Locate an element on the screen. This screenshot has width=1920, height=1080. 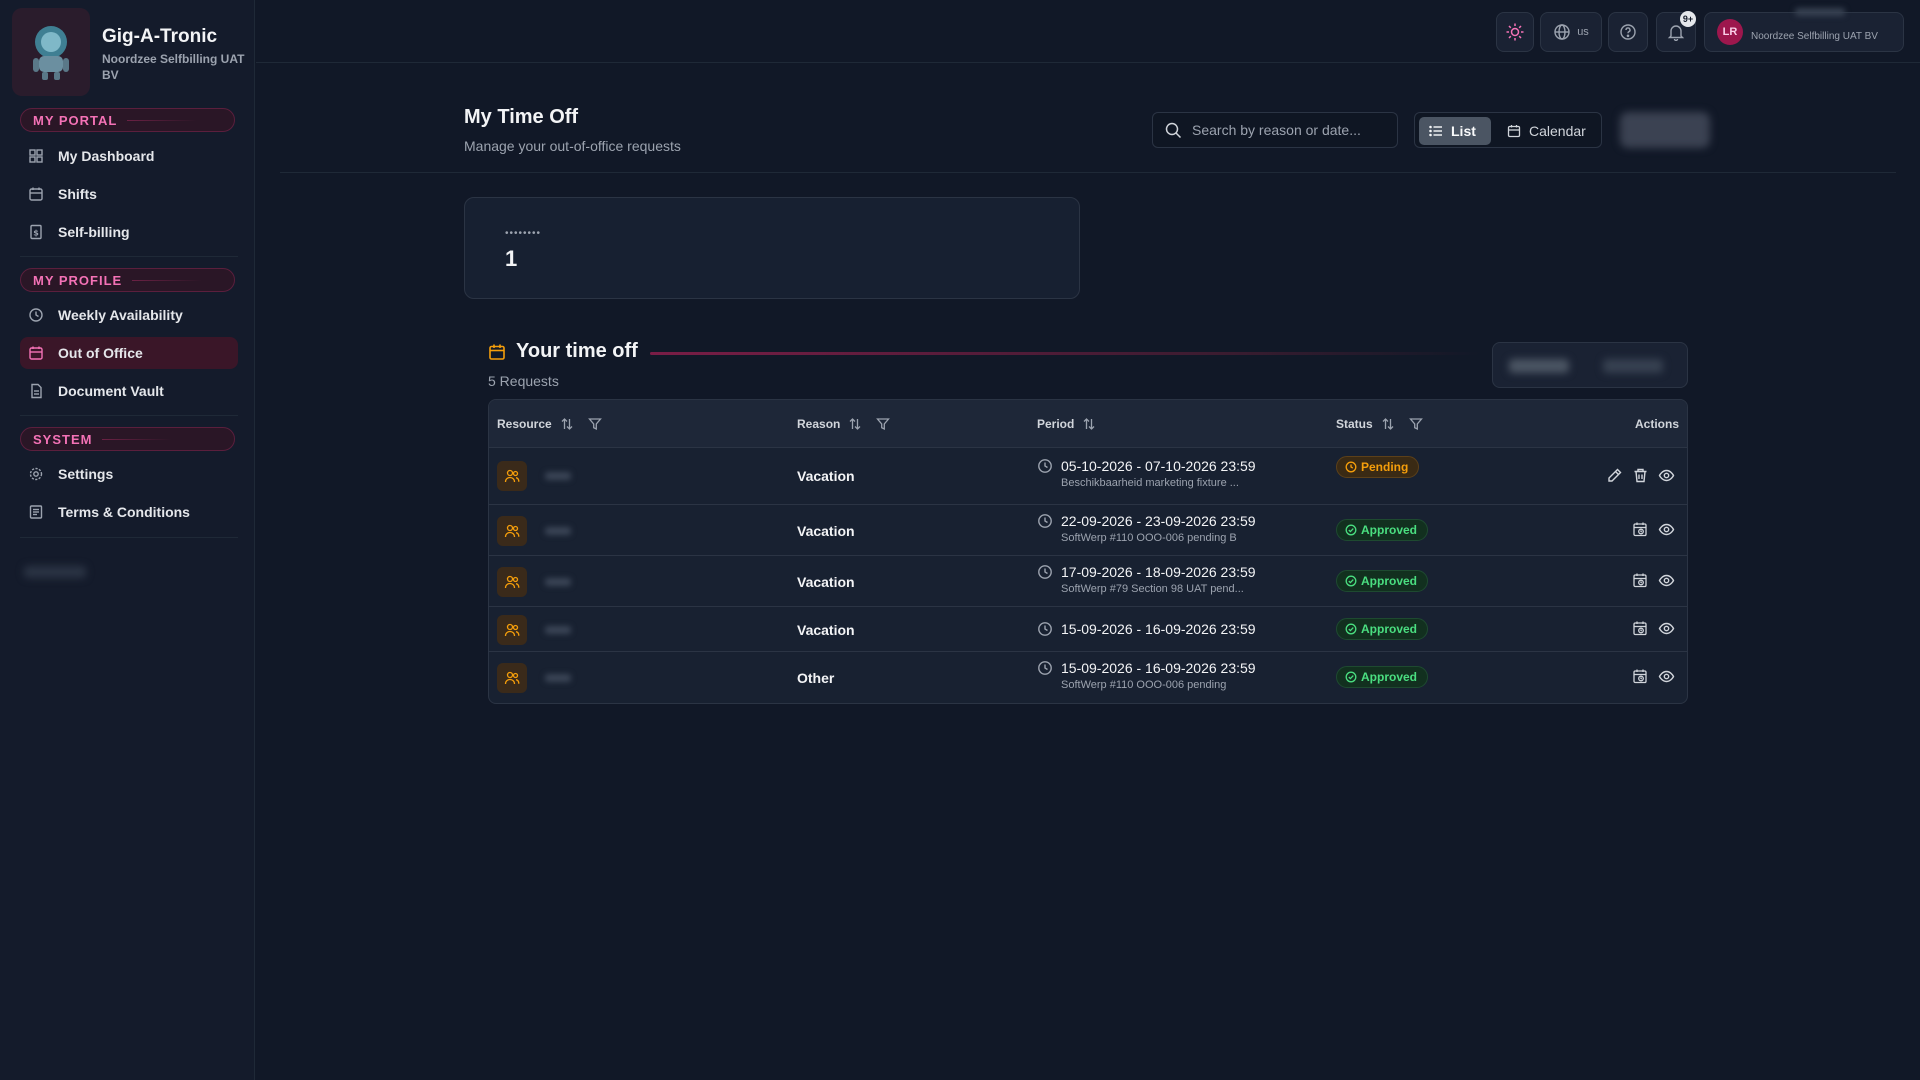
section-label: MY PORTAL is located at coordinates (75, 120).